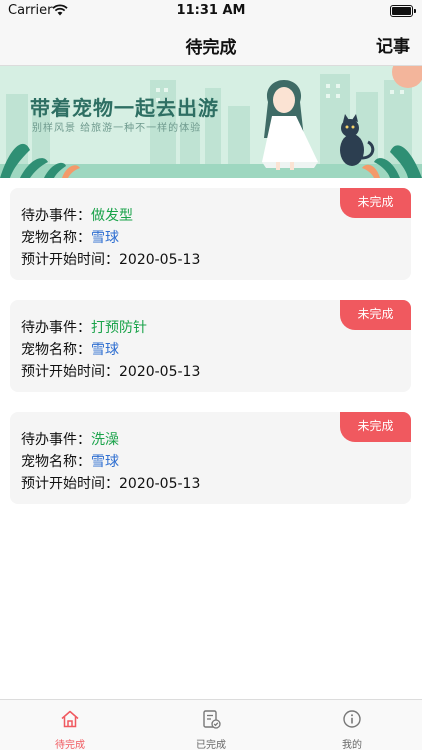 This screenshot has width=422, height=751. I want to click on banner-subtitle: 别样风景 给旅游一种不一样的体验, so click(117, 128).